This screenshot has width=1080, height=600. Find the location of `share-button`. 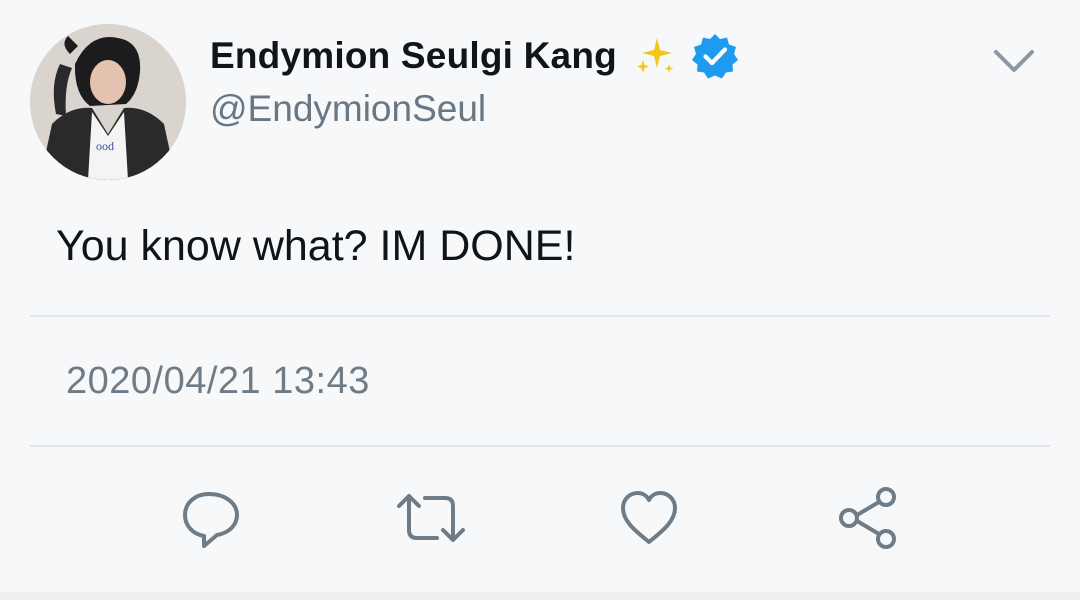

share-button is located at coordinates (868, 518).